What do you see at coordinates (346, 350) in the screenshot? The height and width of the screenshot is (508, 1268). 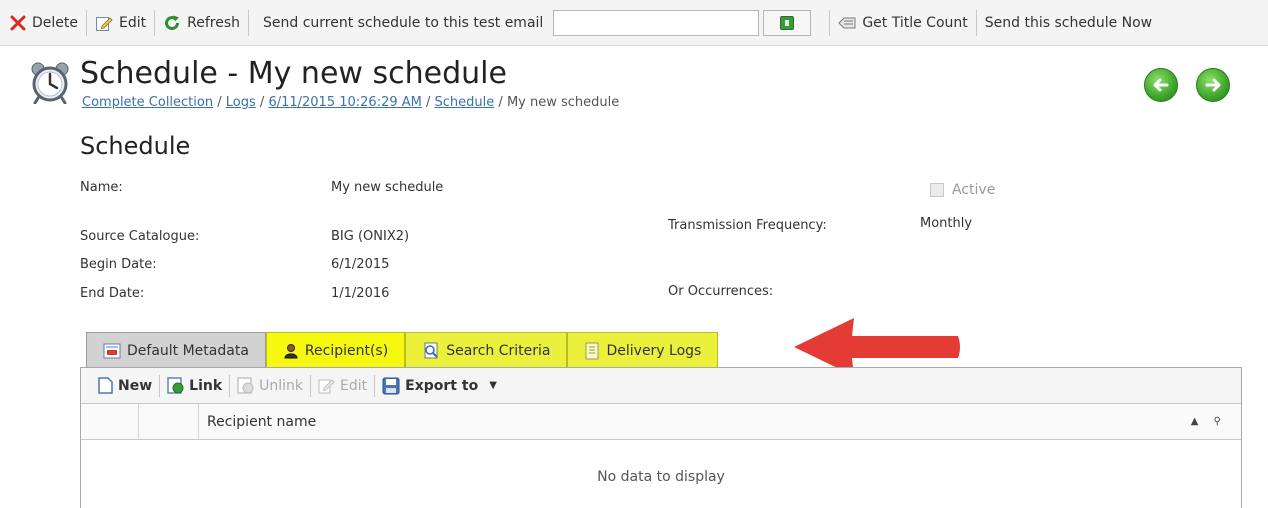 I see `tab-label: Recipient(s)` at bounding box center [346, 350].